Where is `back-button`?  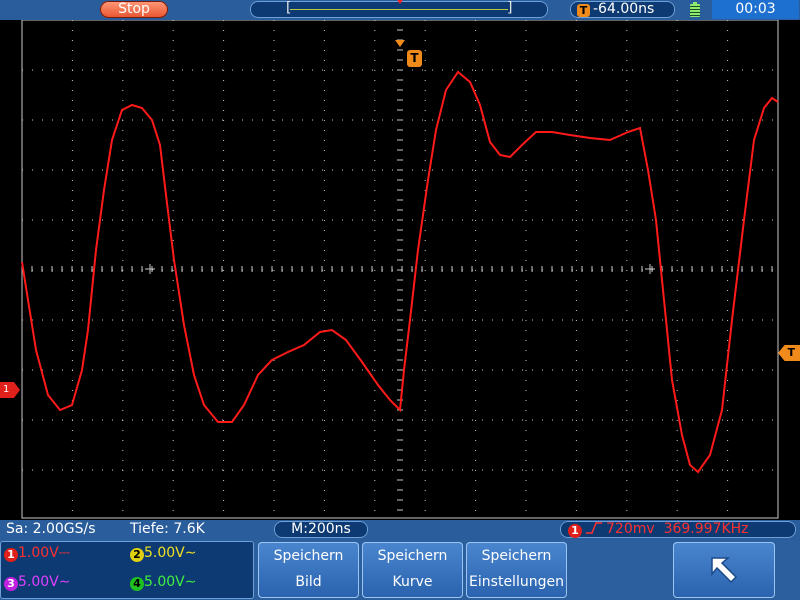
back-button is located at coordinates (724, 570).